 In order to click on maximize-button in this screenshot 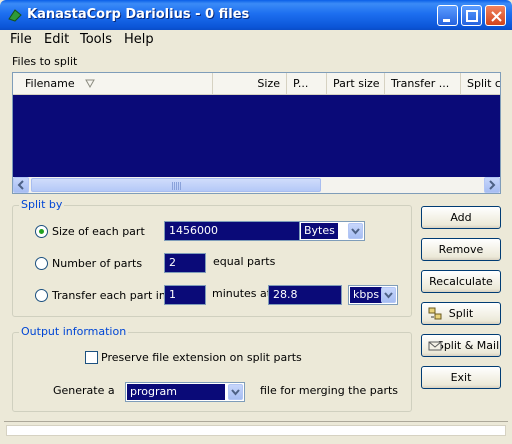, I will do `click(471, 15)`.